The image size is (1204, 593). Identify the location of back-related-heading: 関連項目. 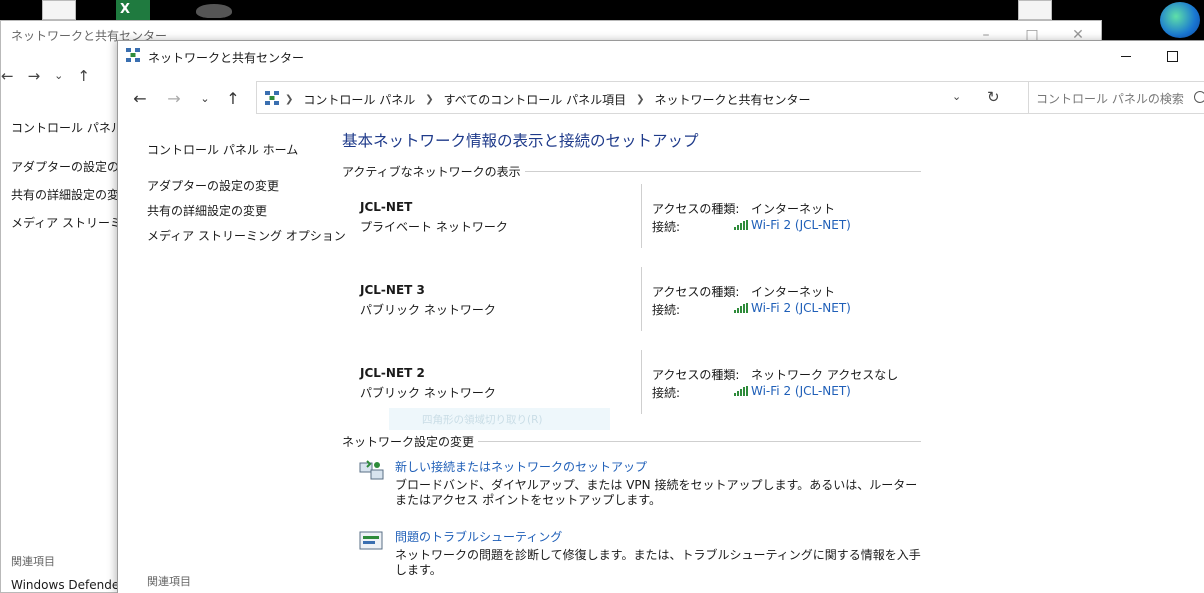
(33, 561).